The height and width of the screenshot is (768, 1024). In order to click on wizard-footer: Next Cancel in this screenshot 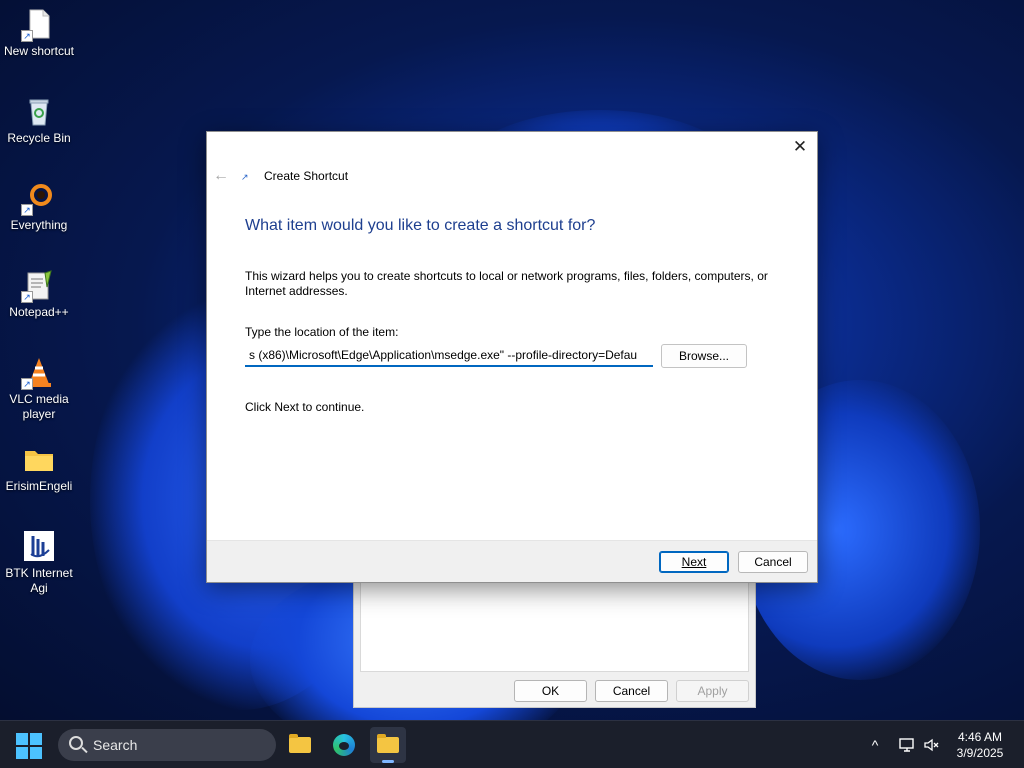, I will do `click(512, 561)`.